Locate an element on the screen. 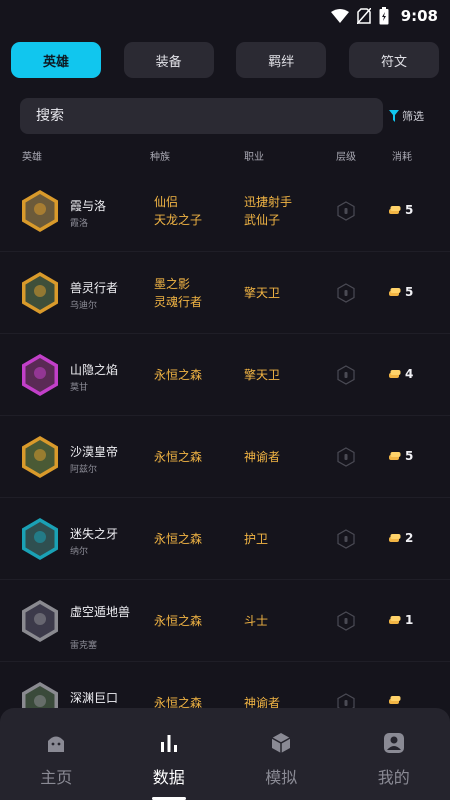  cube-icon is located at coordinates (281, 743).